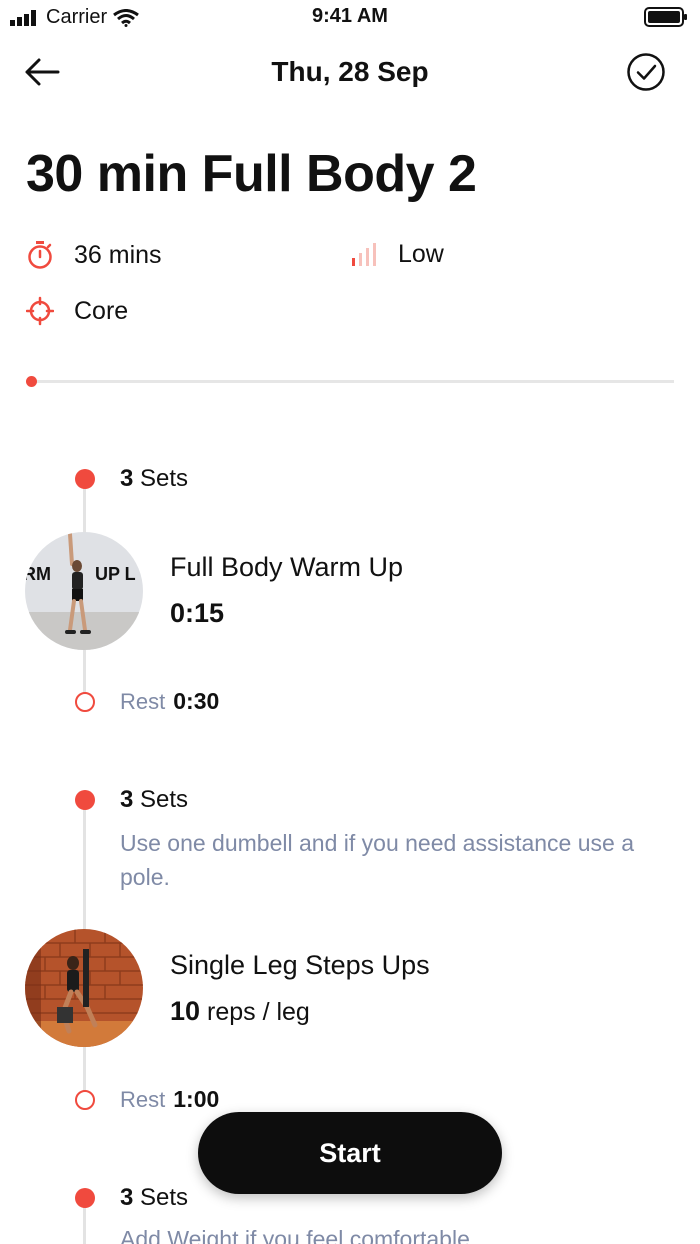 This screenshot has height=1244, width=700. I want to click on thumb-text-right: UP L, so click(115, 574).